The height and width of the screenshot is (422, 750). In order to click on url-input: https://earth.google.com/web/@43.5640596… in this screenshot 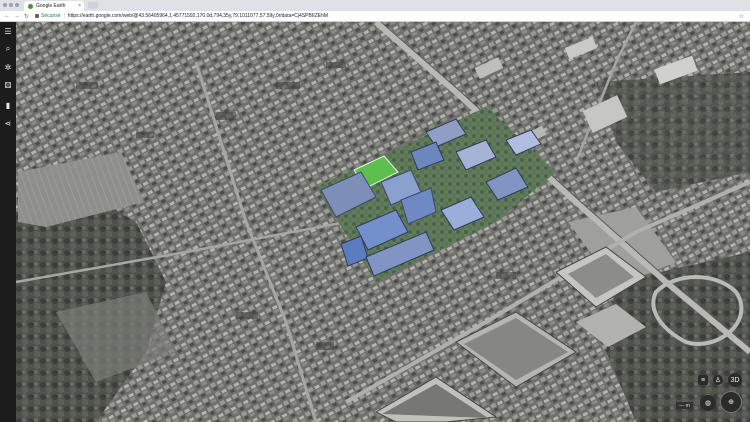, I will do `click(198, 16)`.